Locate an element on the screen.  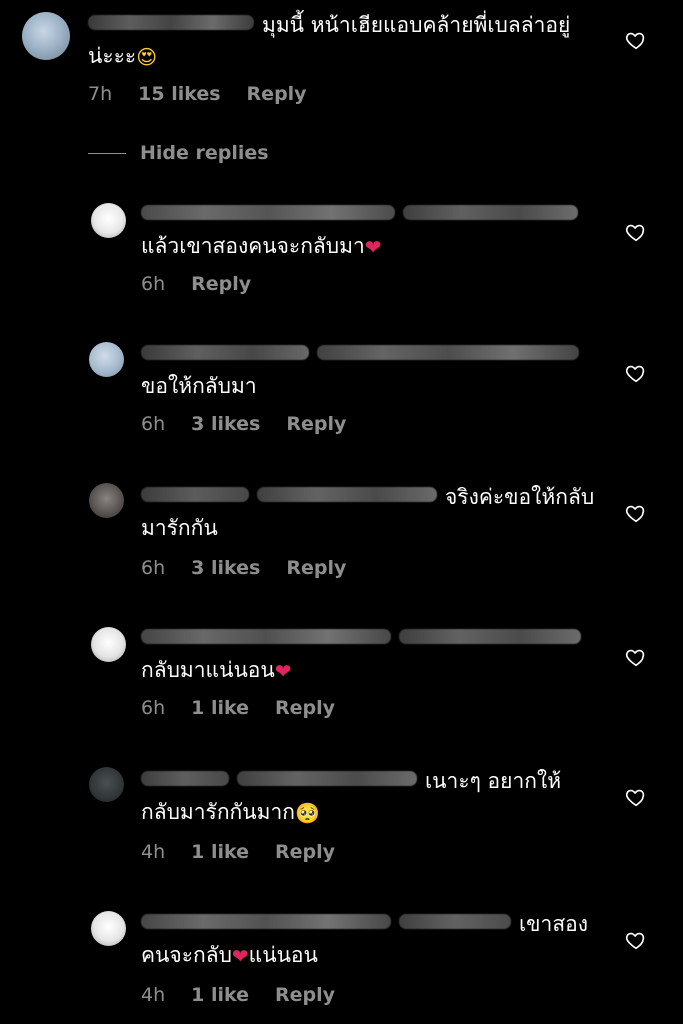
comment-text: กลับมาแน่นอน is located at coordinates (208, 670).